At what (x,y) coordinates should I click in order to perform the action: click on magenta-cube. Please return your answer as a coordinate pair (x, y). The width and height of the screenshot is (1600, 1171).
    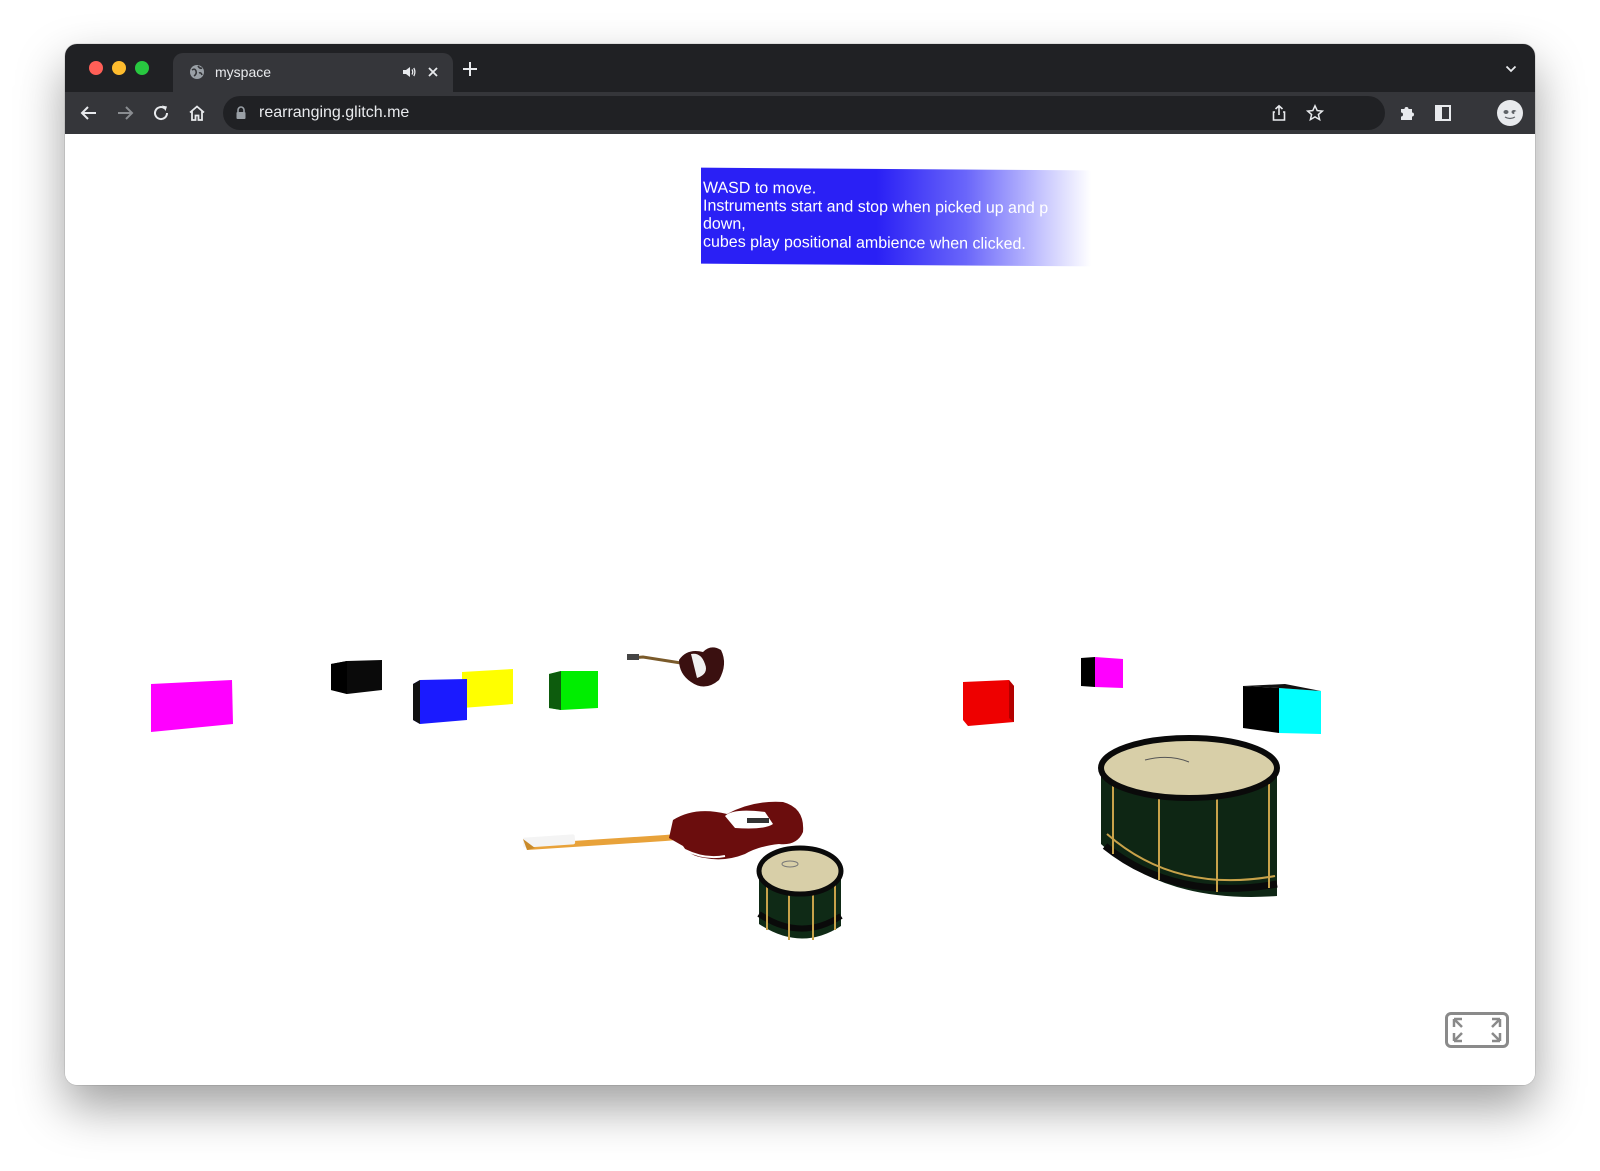
    Looking at the image, I should click on (192, 706).